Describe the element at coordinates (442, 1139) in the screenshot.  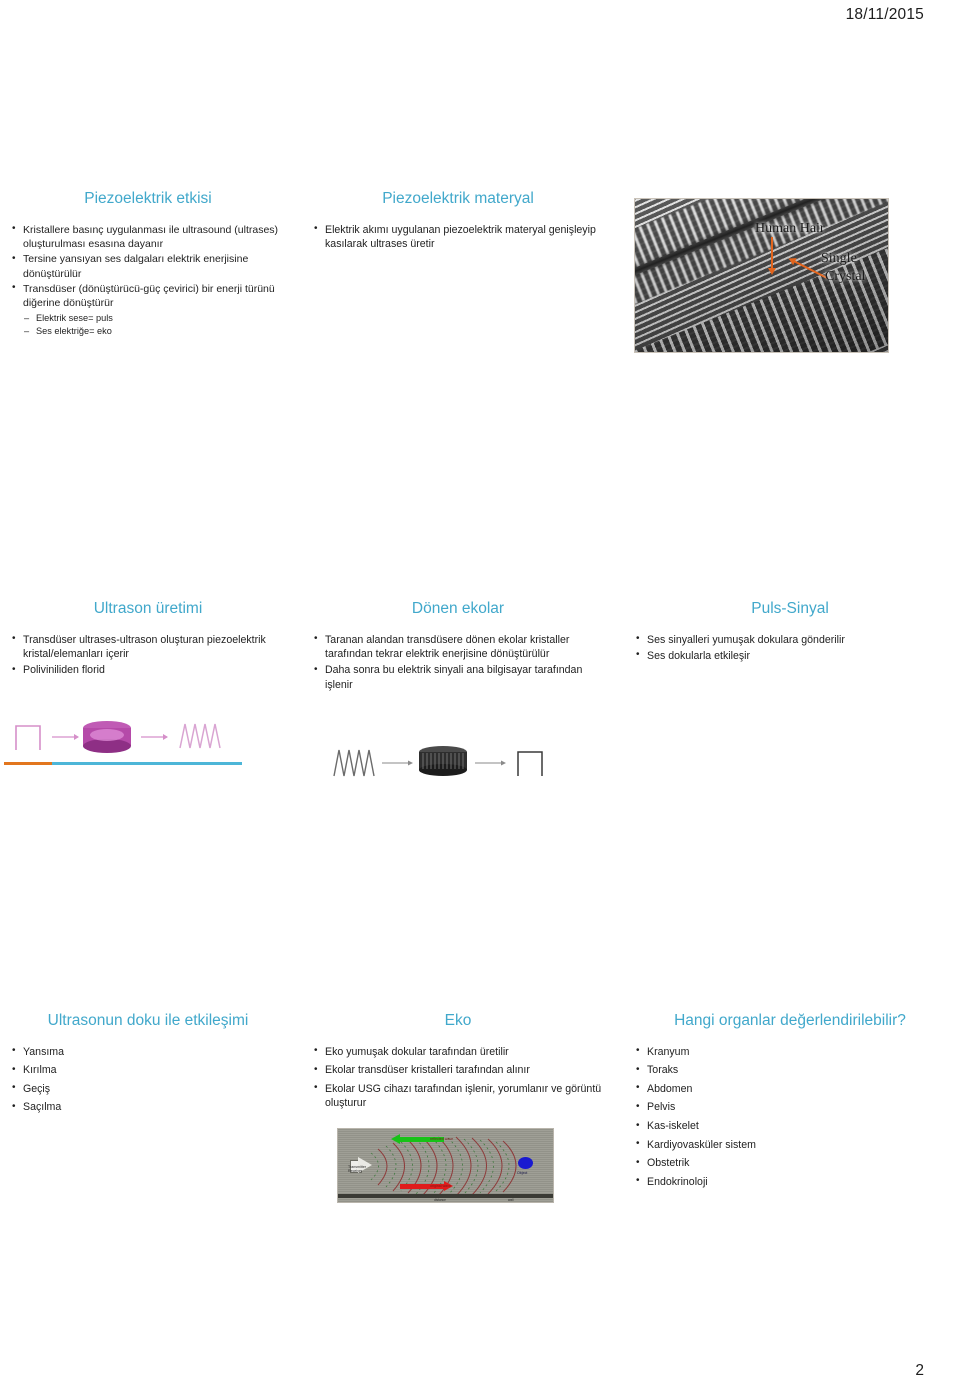
I see `label-reflected-wave: reflected wave` at that location.